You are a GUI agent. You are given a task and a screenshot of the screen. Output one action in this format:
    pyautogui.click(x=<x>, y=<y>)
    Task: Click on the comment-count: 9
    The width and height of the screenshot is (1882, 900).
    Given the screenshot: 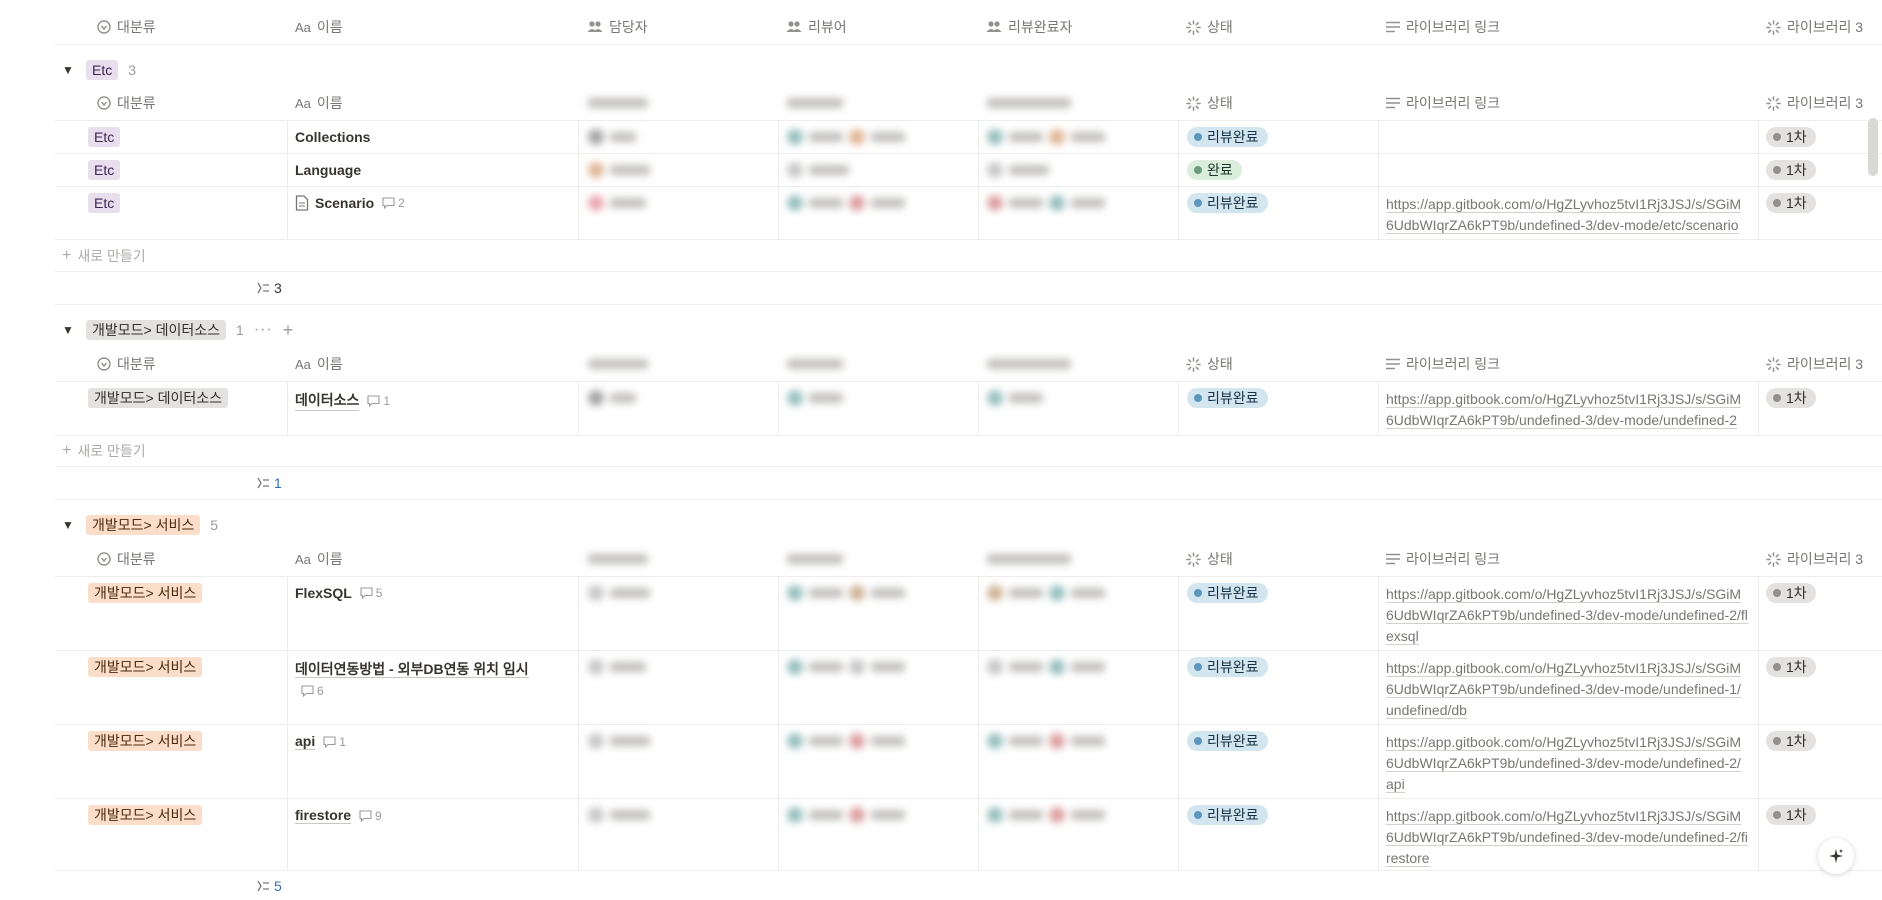 What is the action you would take?
    pyautogui.click(x=370, y=816)
    